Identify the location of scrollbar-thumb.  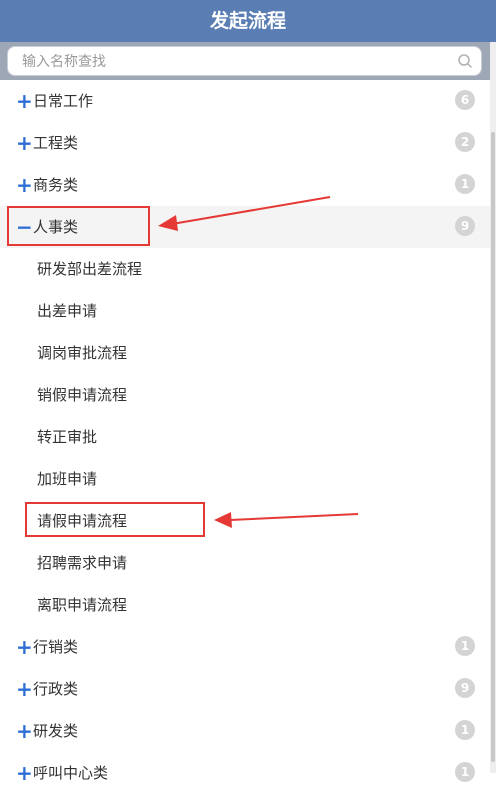
(493, 447).